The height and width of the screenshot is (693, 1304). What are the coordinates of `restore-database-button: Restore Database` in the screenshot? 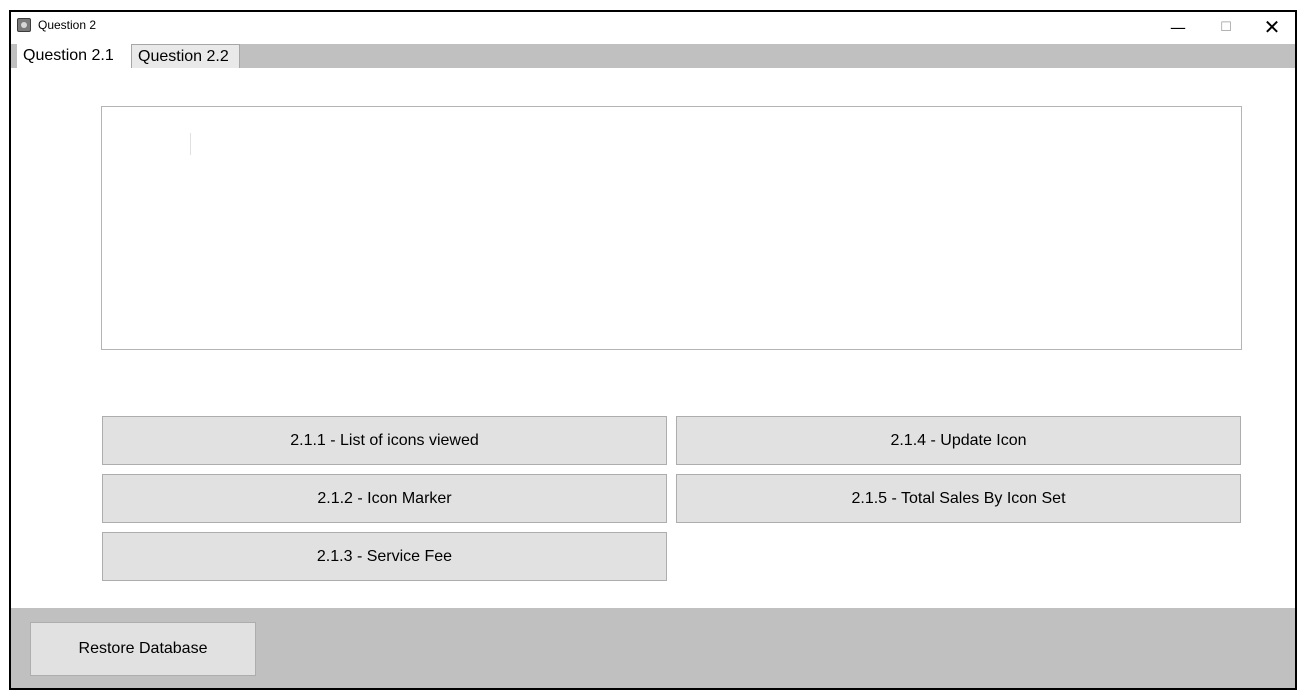 It's located at (143, 649).